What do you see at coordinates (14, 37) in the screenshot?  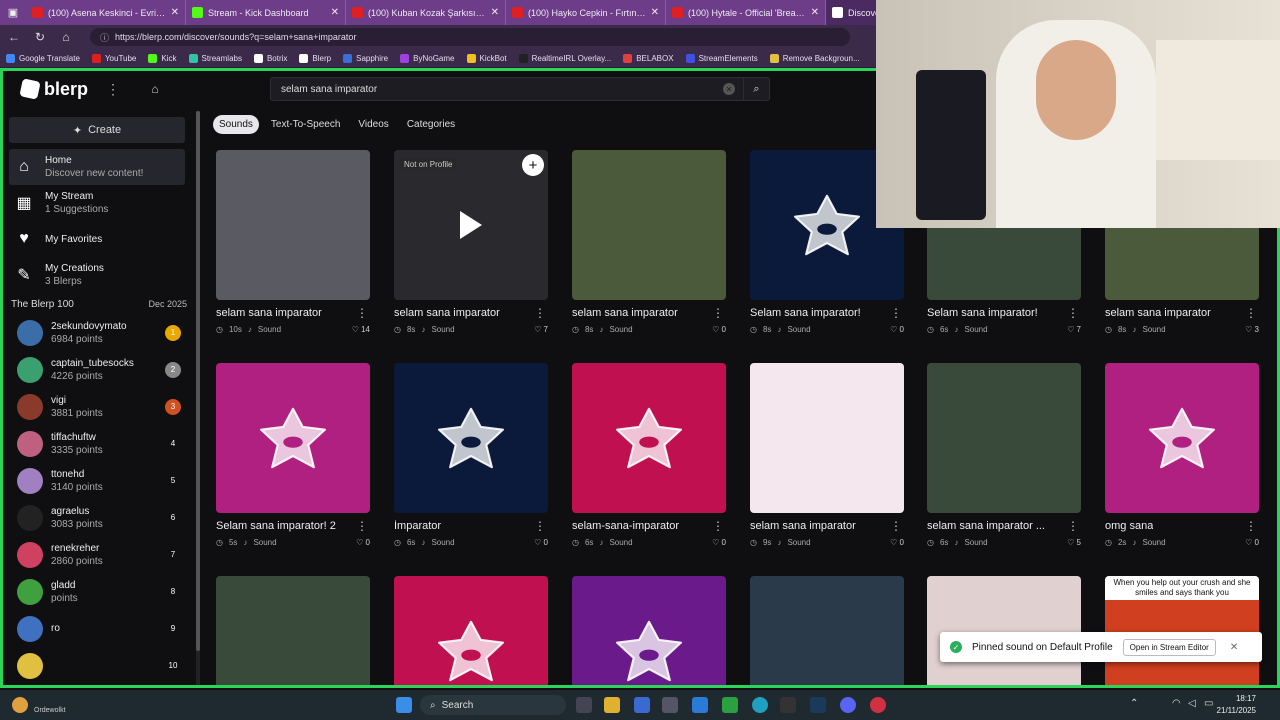 I see `back-icon: ←` at bounding box center [14, 37].